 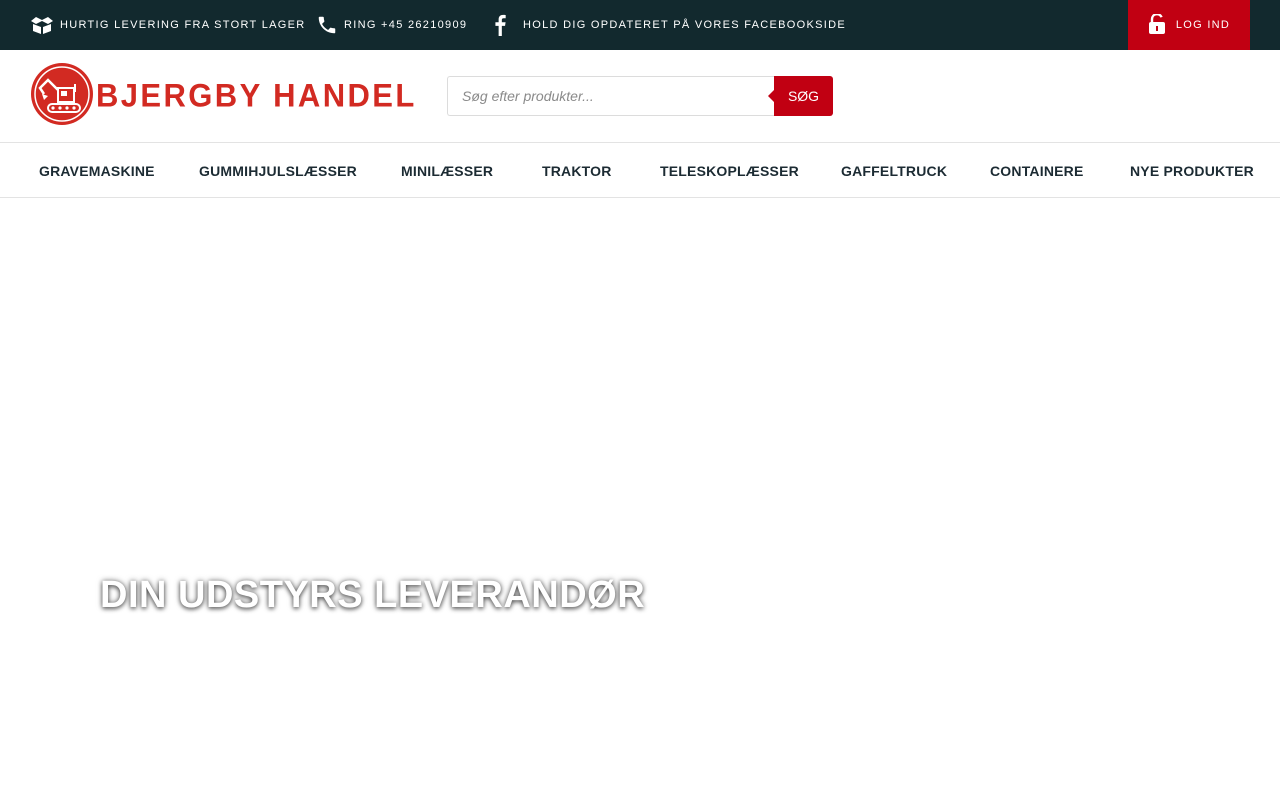 I want to click on site-header: BJERGBY HANDEL SØG, so click(x=640, y=96).